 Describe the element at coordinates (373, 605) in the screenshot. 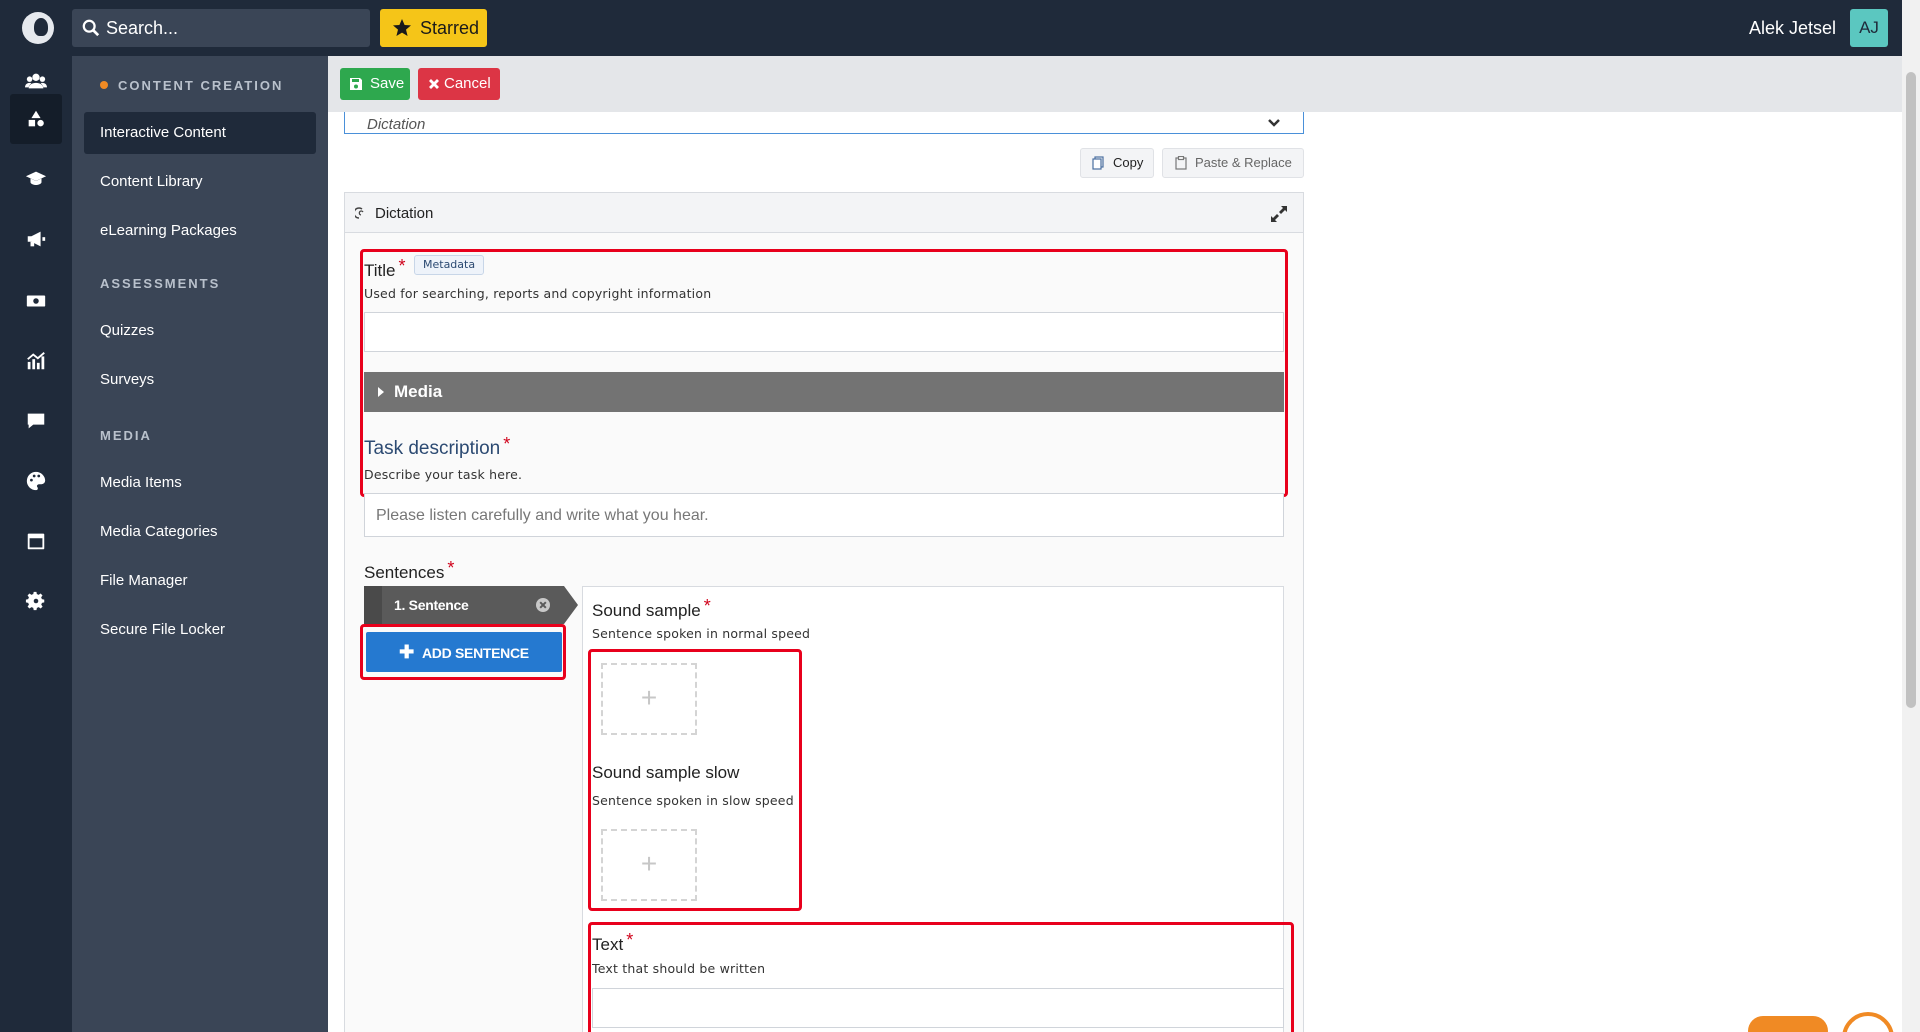

I see `drag-handle` at that location.